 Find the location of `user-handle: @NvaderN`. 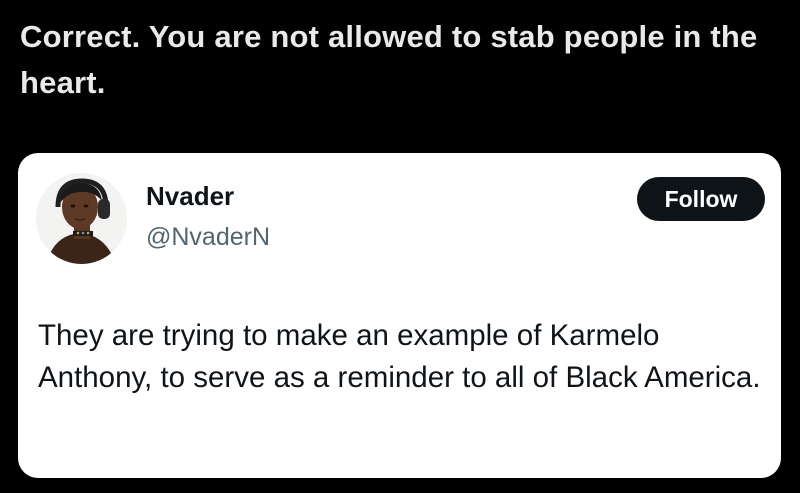

user-handle: @NvaderN is located at coordinates (208, 237).